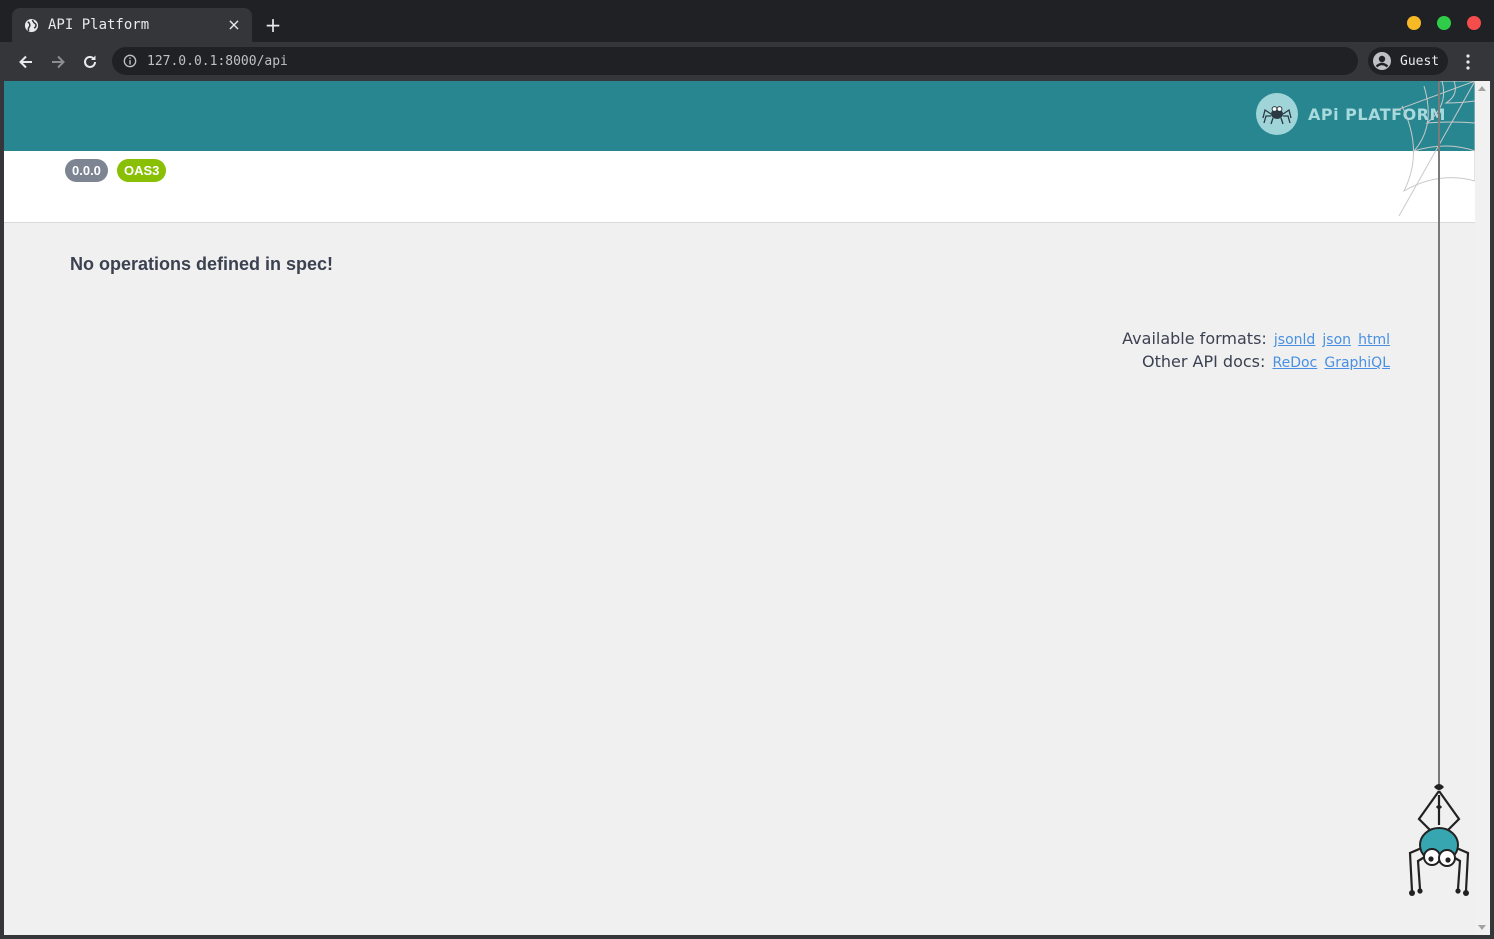 This screenshot has height=939, width=1494. Describe the element at coordinates (1194, 338) in the screenshot. I see `formats-label: Available formats:` at that location.